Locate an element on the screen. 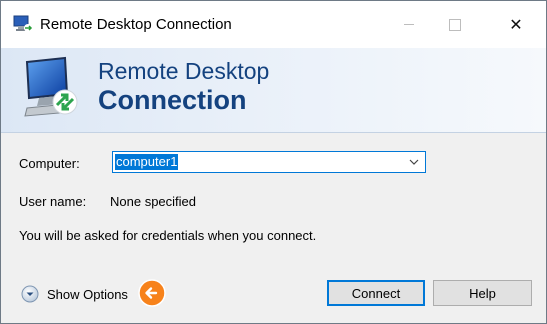 Image resolution: width=547 pixels, height=324 pixels. maximize-icon is located at coordinates (455, 24).